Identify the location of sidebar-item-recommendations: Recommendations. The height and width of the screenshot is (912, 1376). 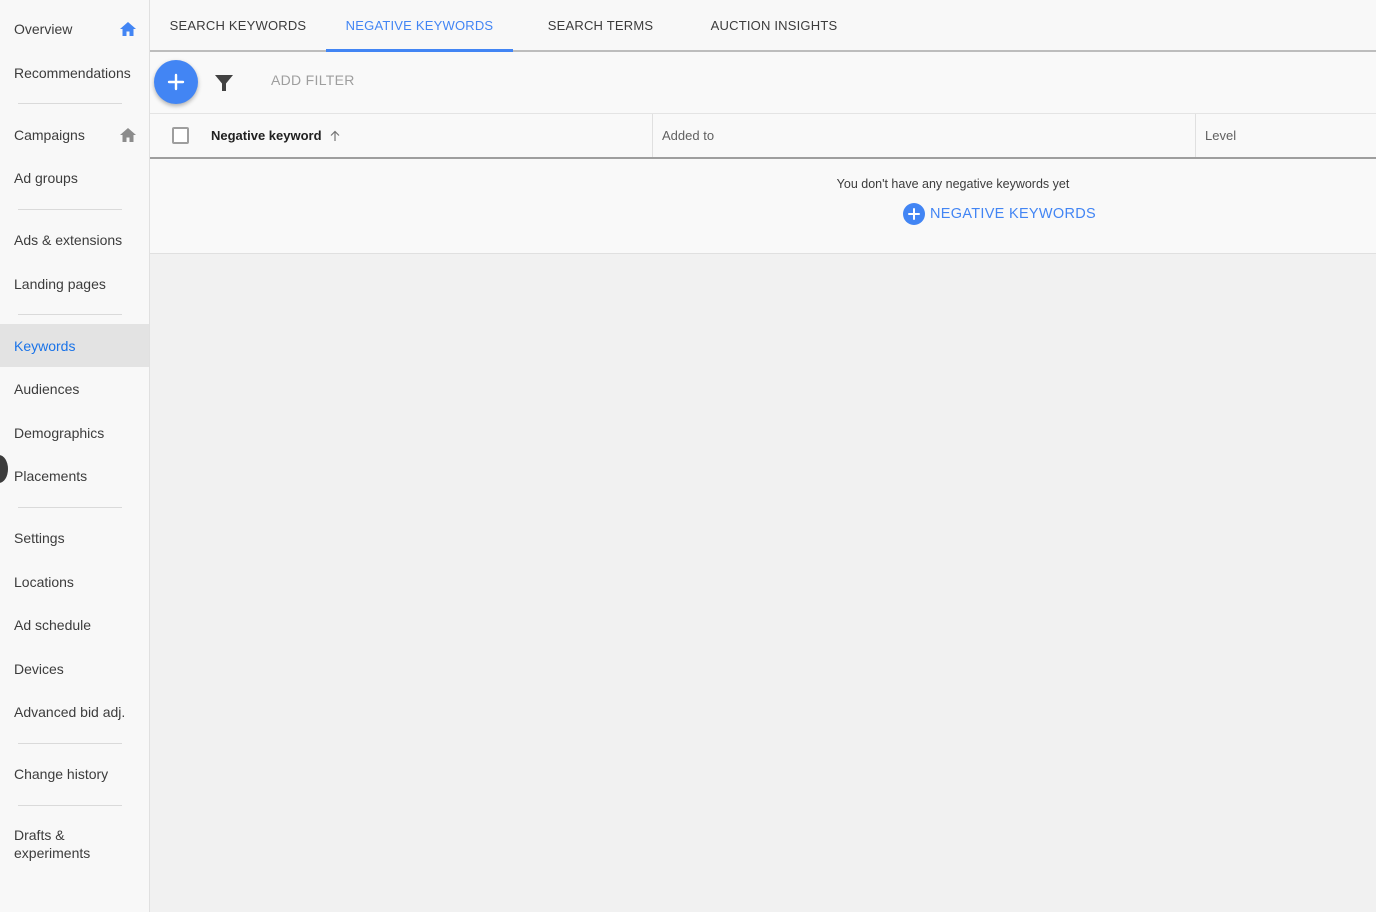
(74, 72).